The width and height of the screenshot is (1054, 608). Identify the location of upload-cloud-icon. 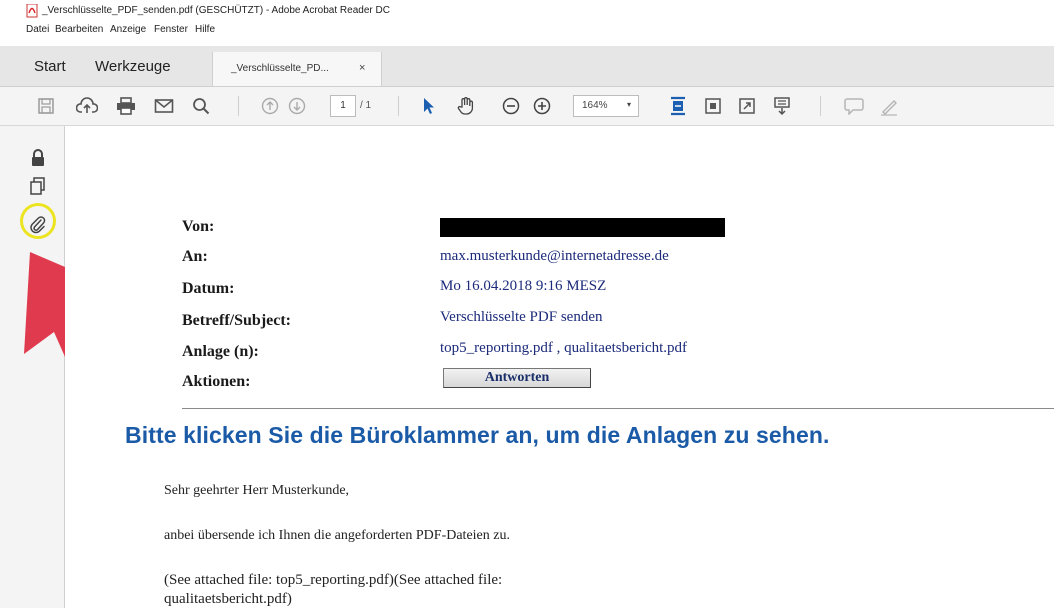
(87, 106).